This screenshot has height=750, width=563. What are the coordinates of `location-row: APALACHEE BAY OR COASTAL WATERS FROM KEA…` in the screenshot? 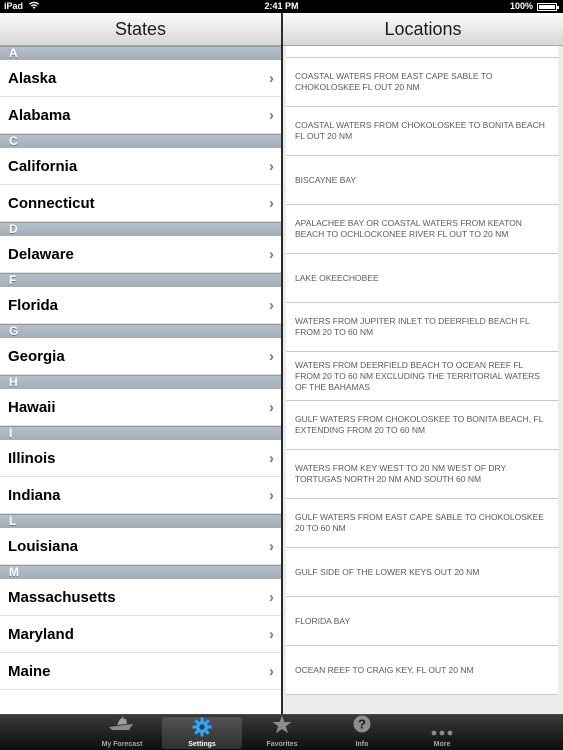 It's located at (422, 229).